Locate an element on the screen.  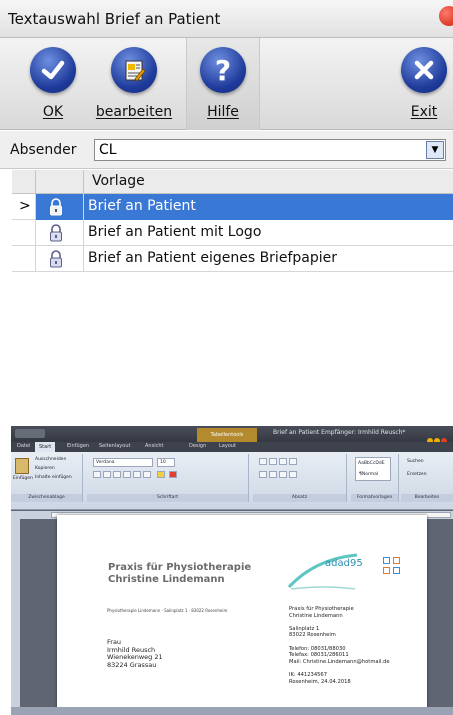
align-right-icon is located at coordinates (283, 474).